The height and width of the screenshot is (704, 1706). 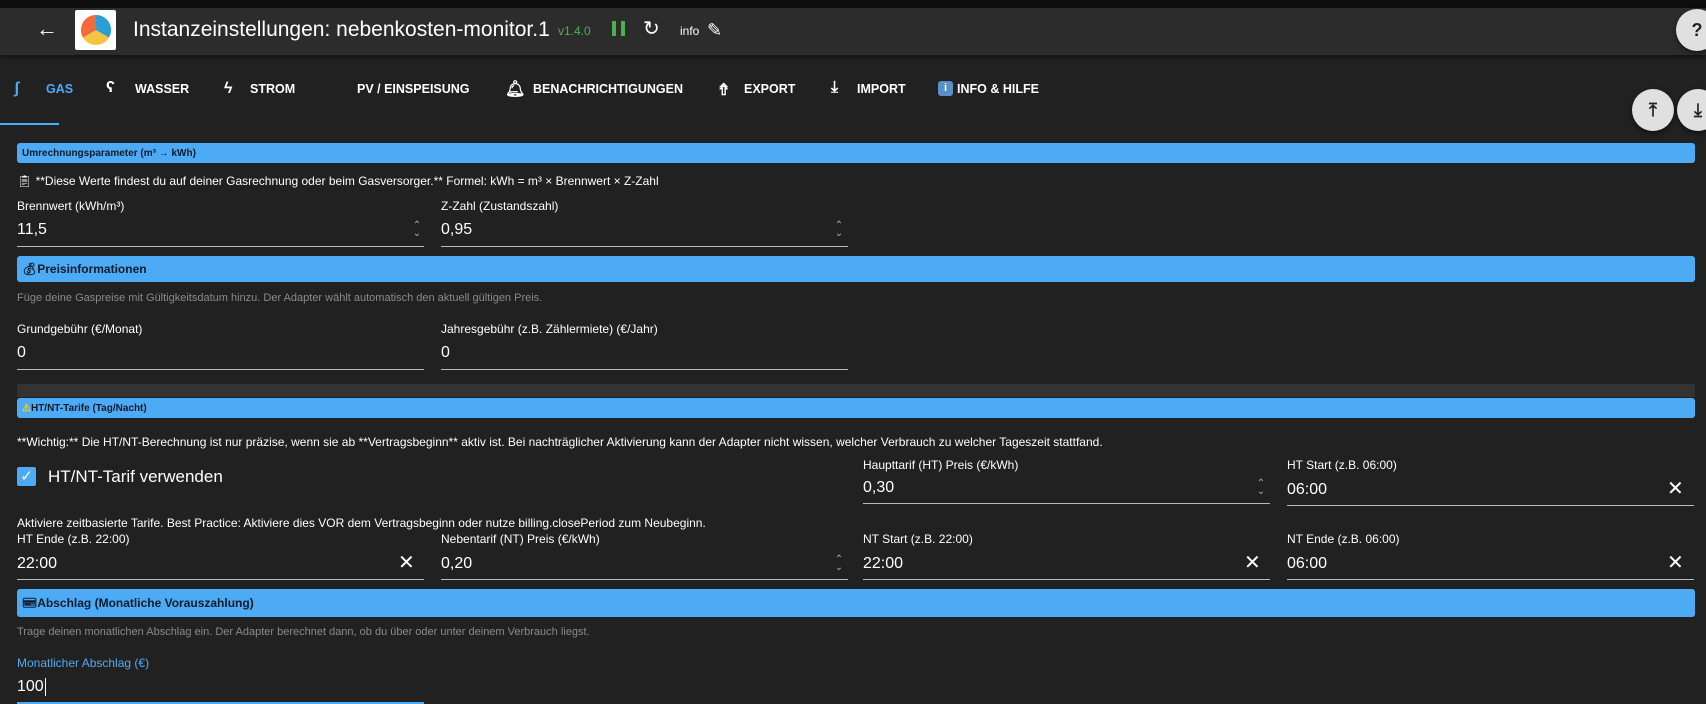 What do you see at coordinates (147, 87) in the screenshot?
I see `tab-wasser: ʕ WASSER` at bounding box center [147, 87].